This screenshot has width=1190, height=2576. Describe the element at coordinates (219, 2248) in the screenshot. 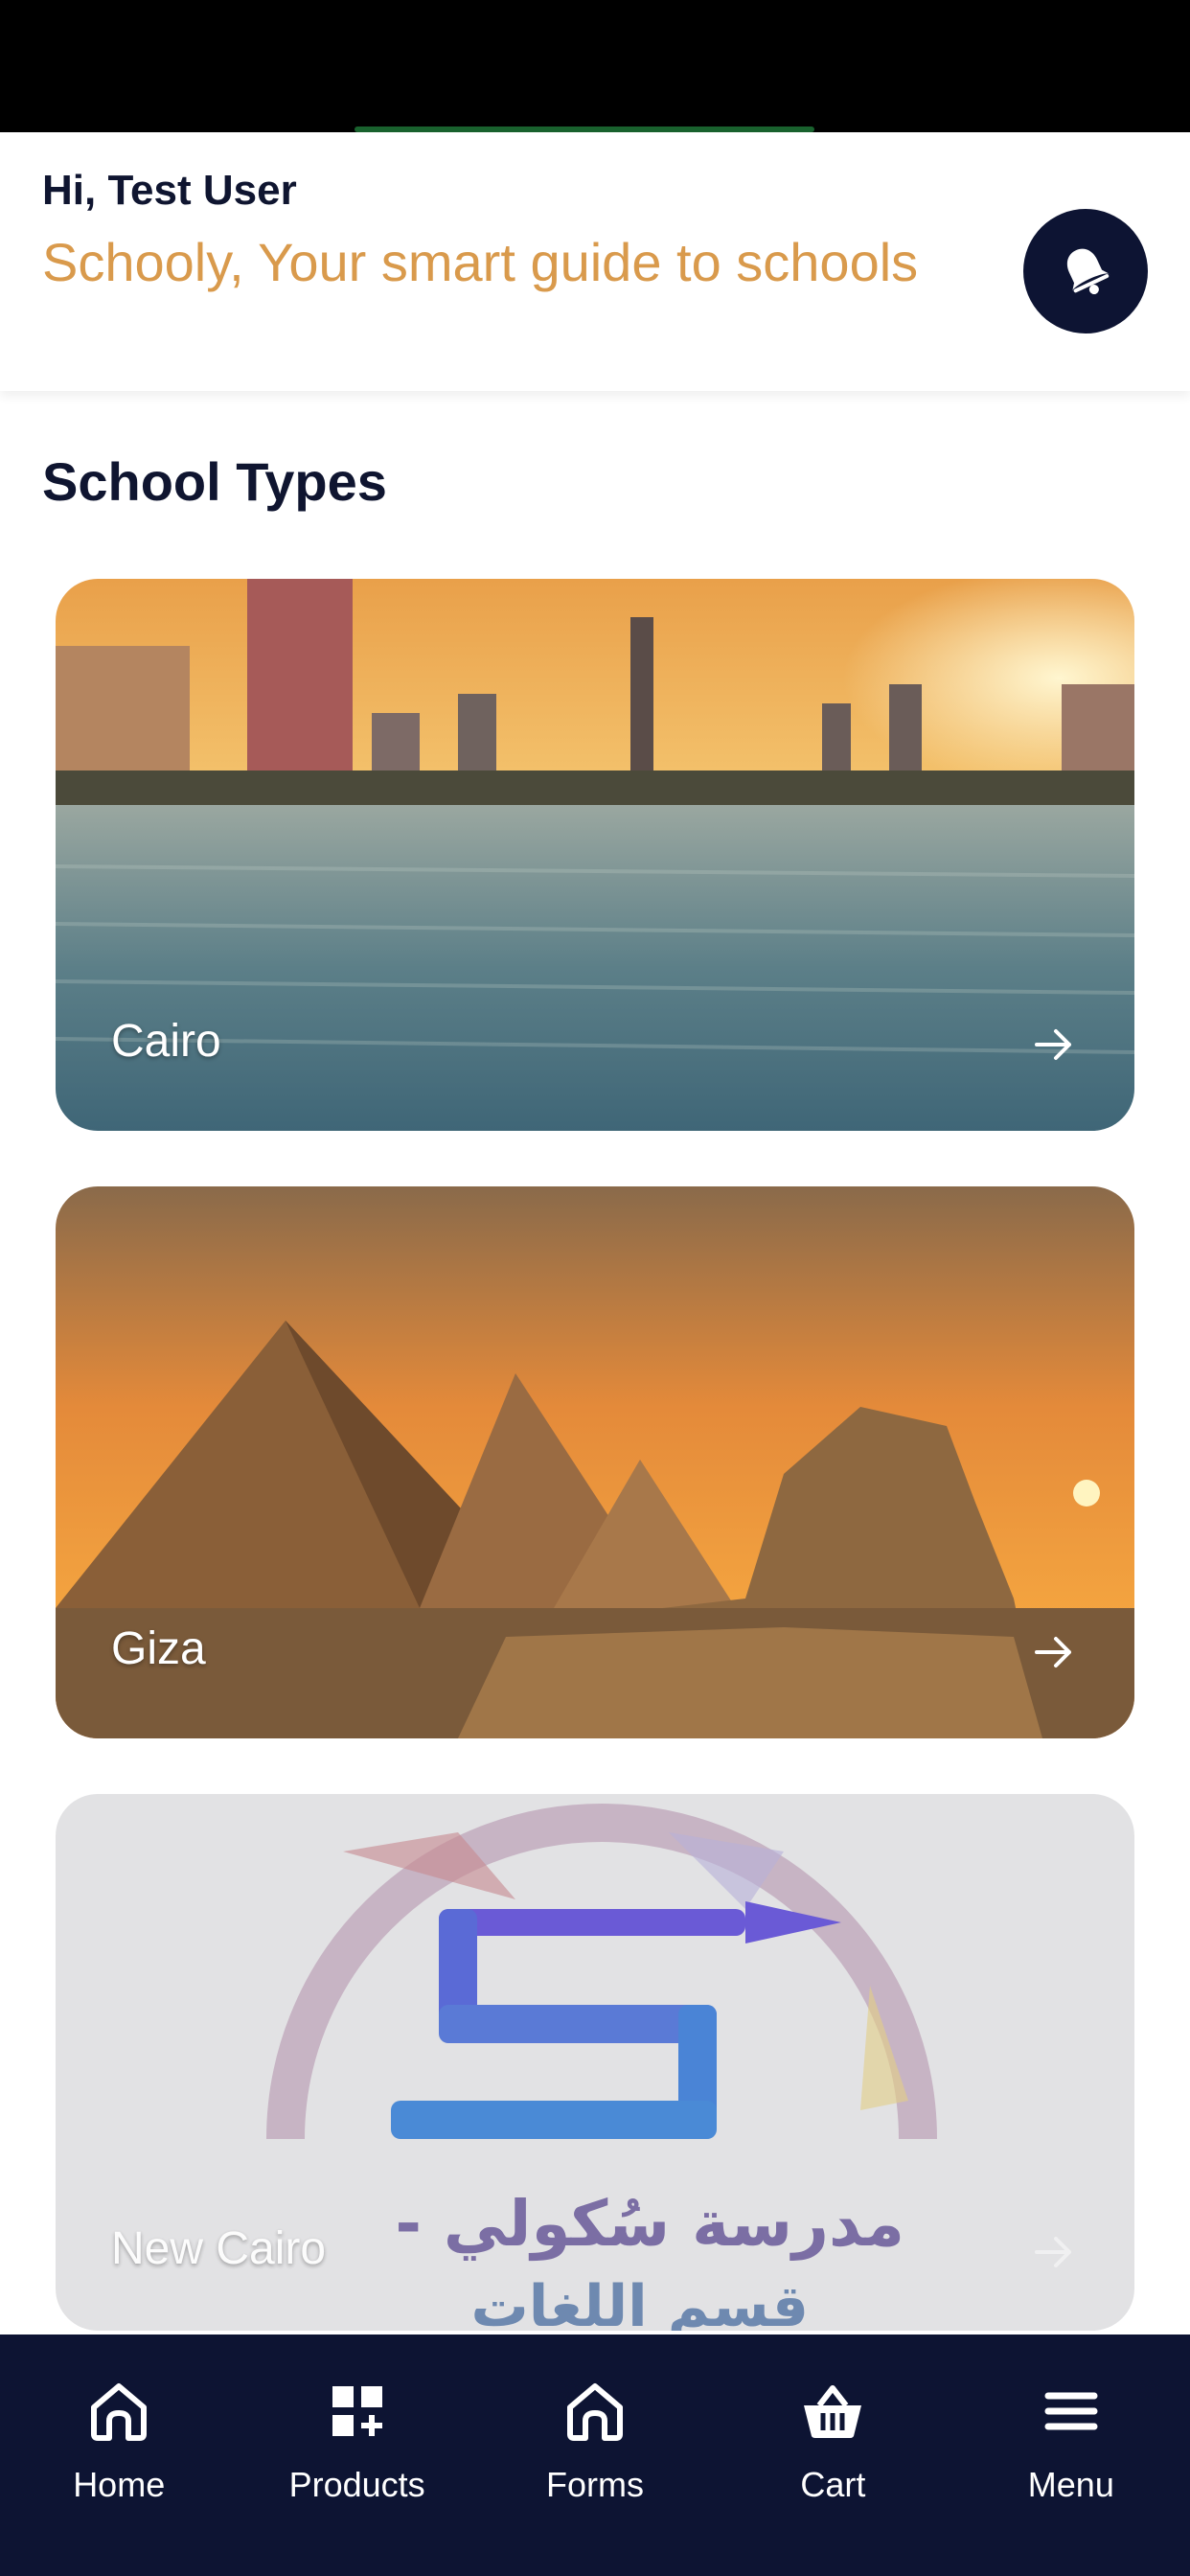

I see `card-label: New Cairo` at that location.